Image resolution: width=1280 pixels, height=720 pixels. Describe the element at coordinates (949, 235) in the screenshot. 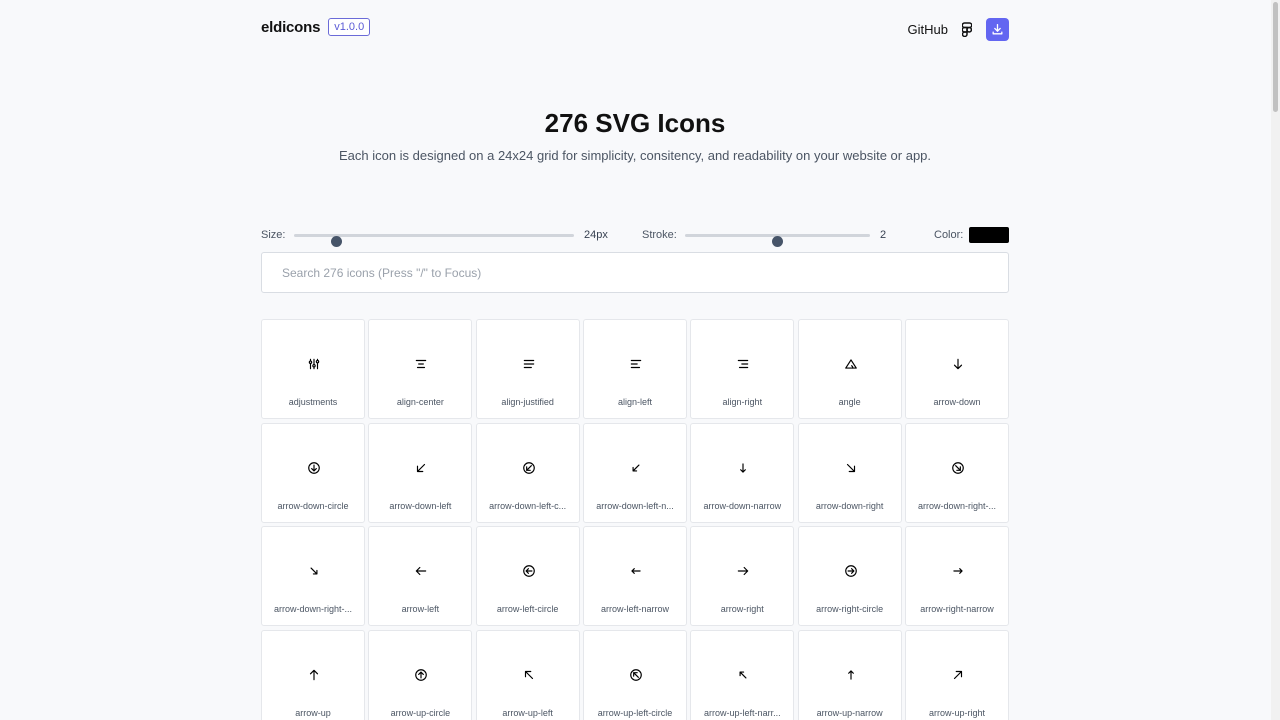

I see `color-label: Color:` at that location.